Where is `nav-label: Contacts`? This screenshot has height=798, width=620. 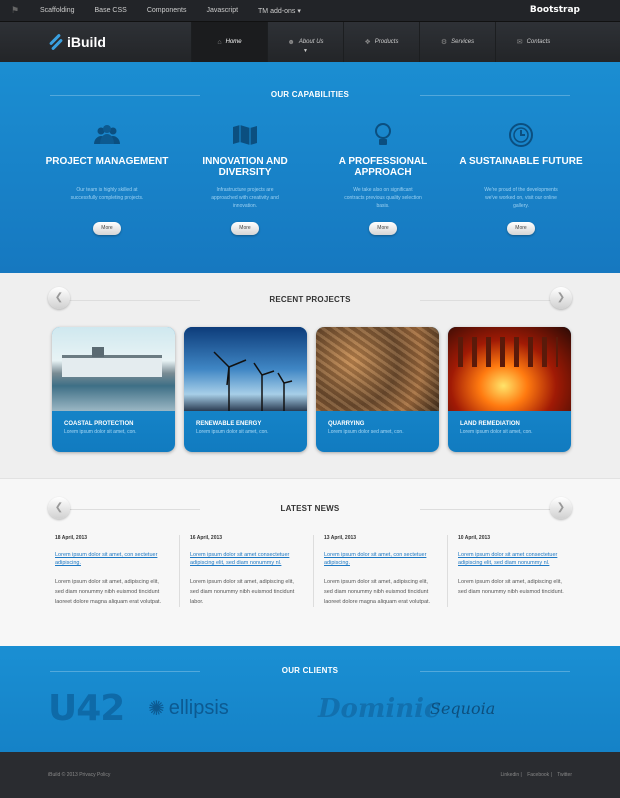 nav-label: Contacts is located at coordinates (538, 42).